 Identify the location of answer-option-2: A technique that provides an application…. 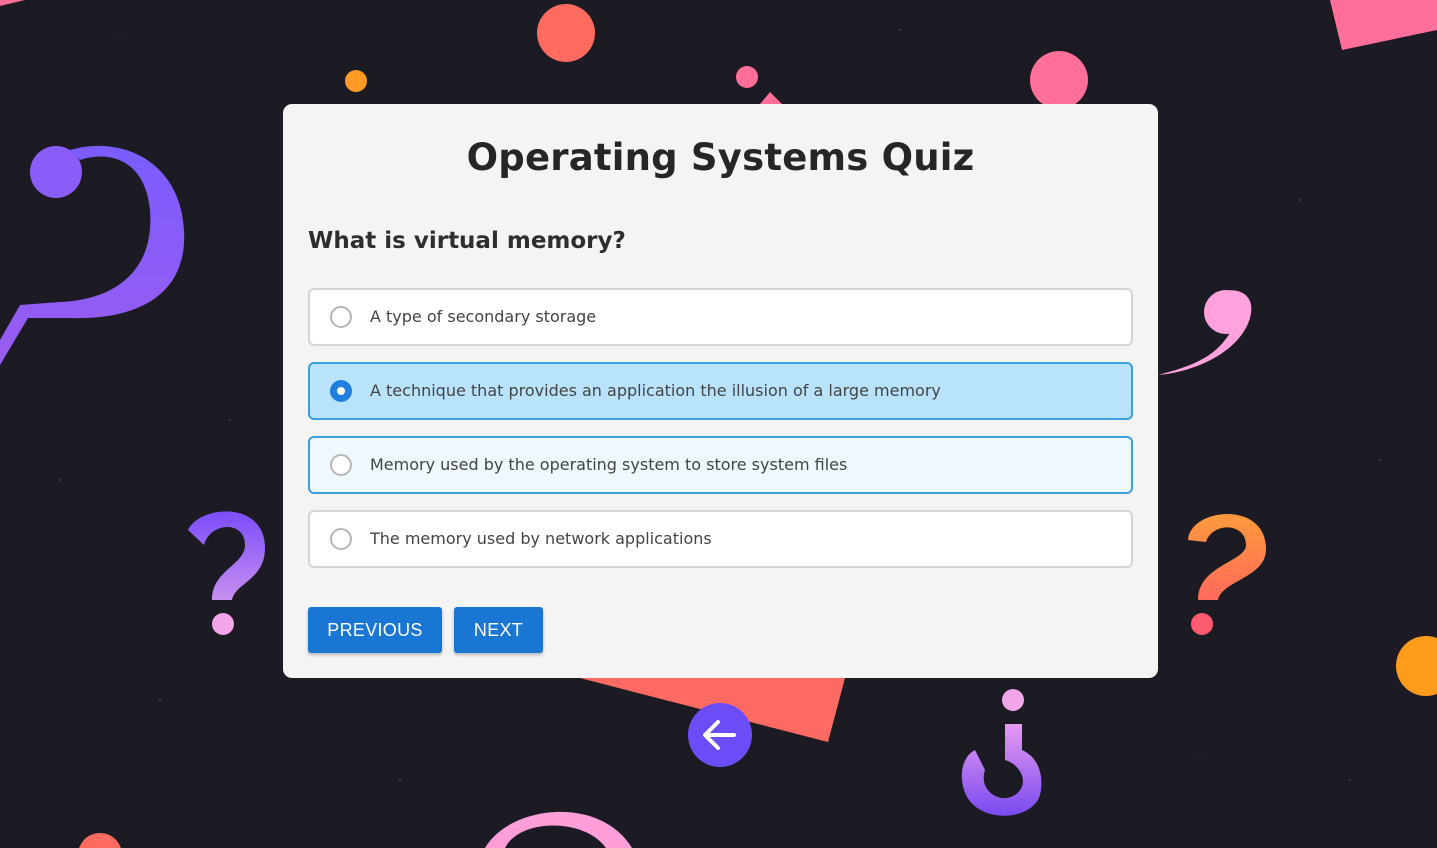
(720, 391).